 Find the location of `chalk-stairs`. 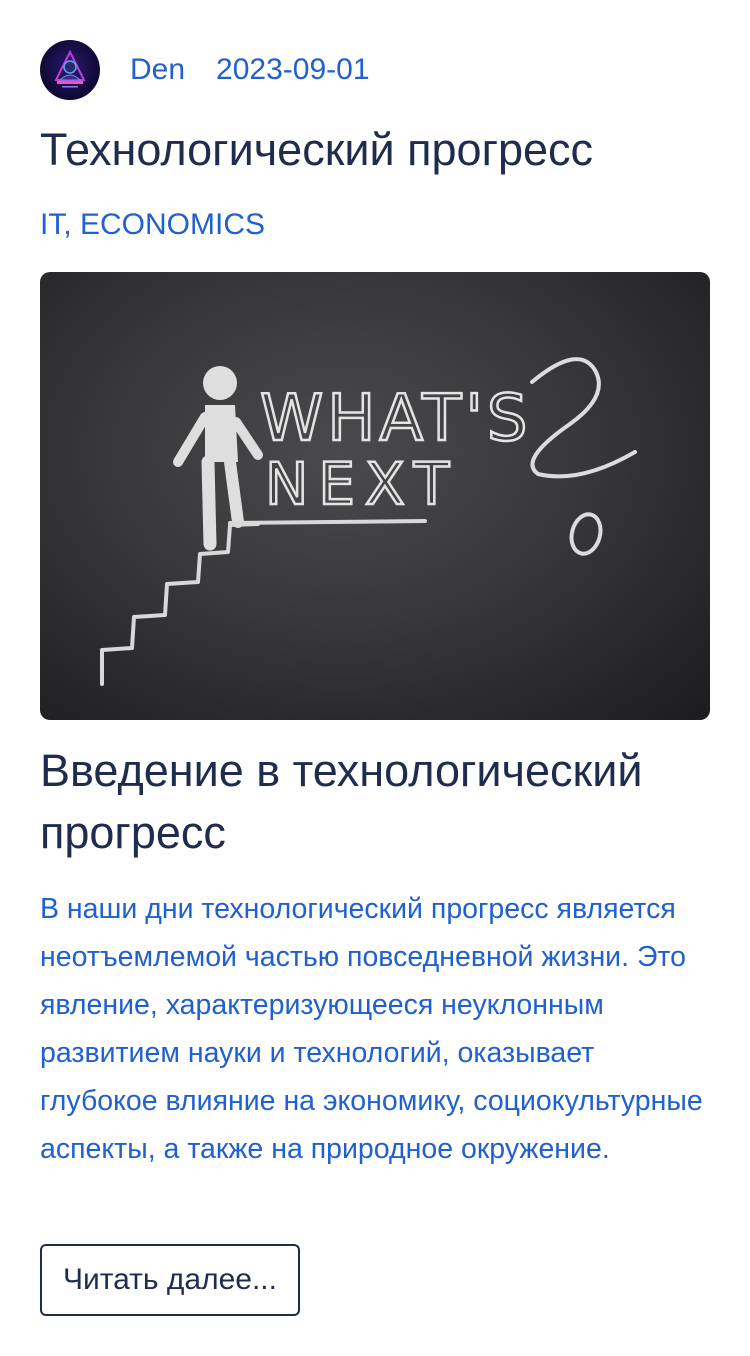

chalk-stairs is located at coordinates (180, 604).